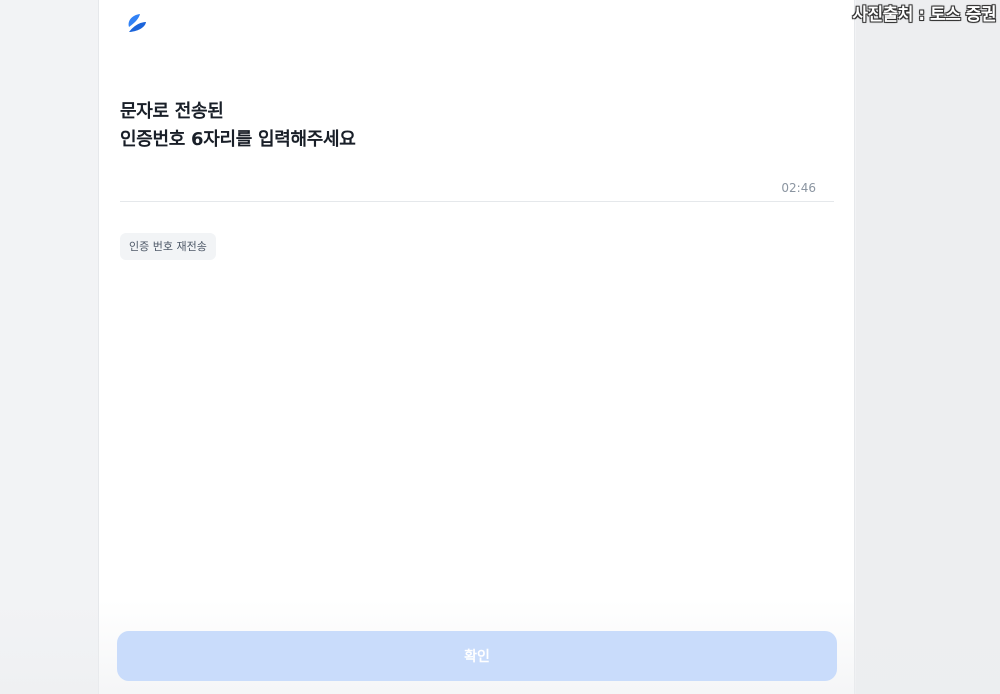 This screenshot has width=1000, height=694. I want to click on title-line-2: 인증번호 6자리를 입력해주세요, so click(238, 139).